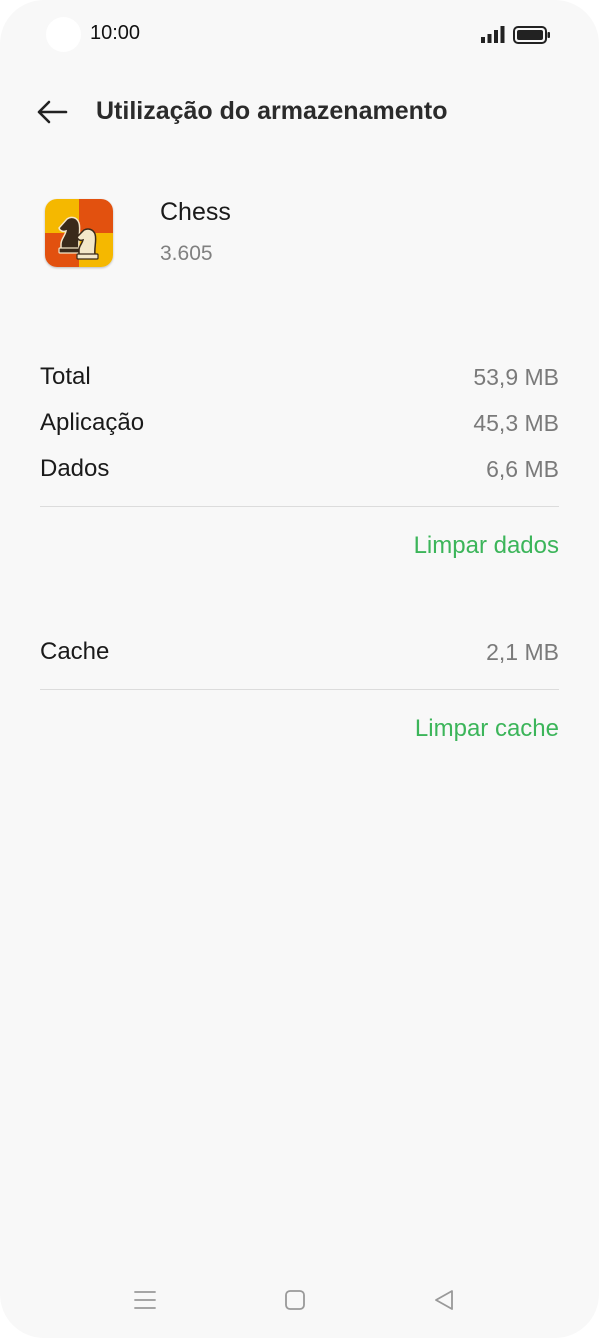 Image resolution: width=599 pixels, height=1338 pixels. What do you see at coordinates (195, 212) in the screenshot?
I see `app-name: Chess` at bounding box center [195, 212].